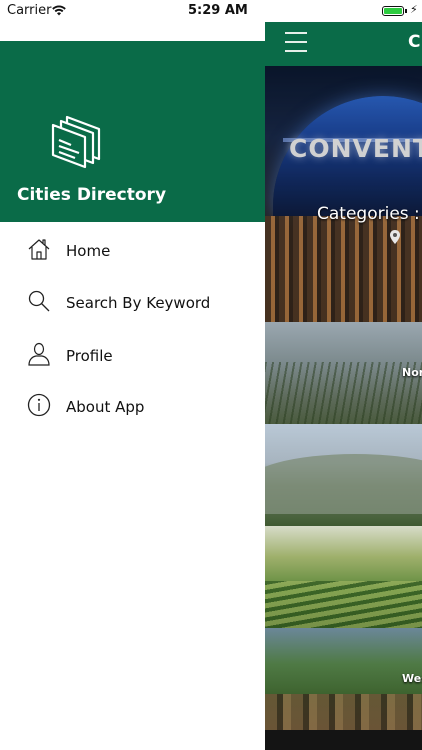 This screenshot has height=750, width=422. What do you see at coordinates (406, 11) in the screenshot?
I see `battery-tip` at bounding box center [406, 11].